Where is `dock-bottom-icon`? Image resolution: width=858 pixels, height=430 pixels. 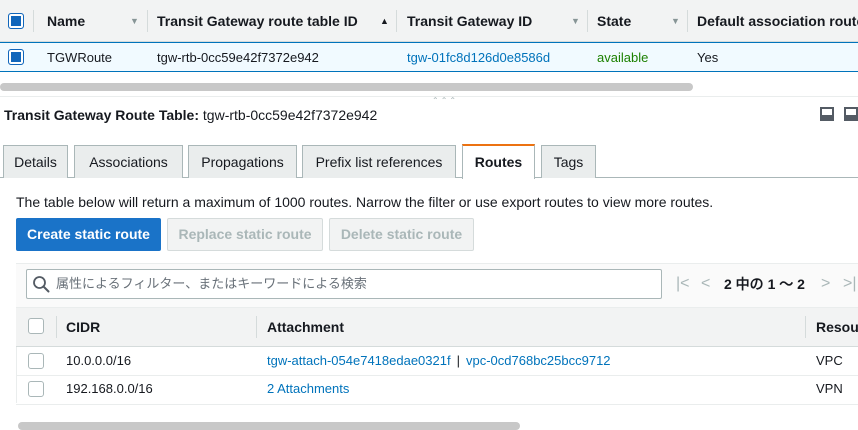 dock-bottom-icon is located at coordinates (827, 114).